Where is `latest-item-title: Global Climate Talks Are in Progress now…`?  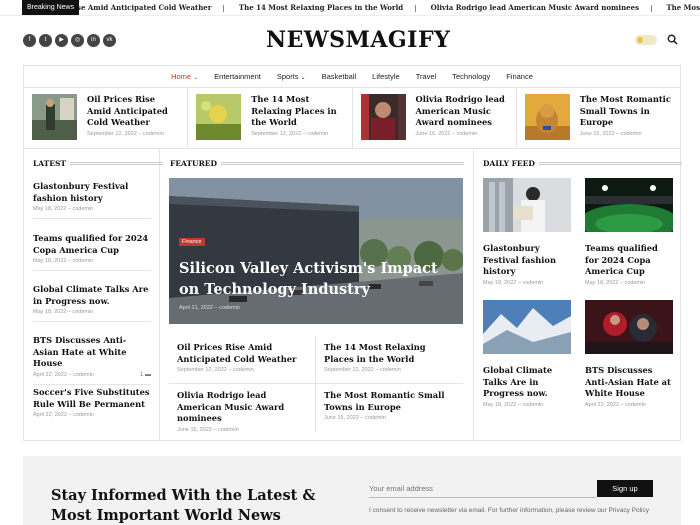
latest-item-title: Global Climate Talks Are in Progress now… is located at coordinates (92, 295).